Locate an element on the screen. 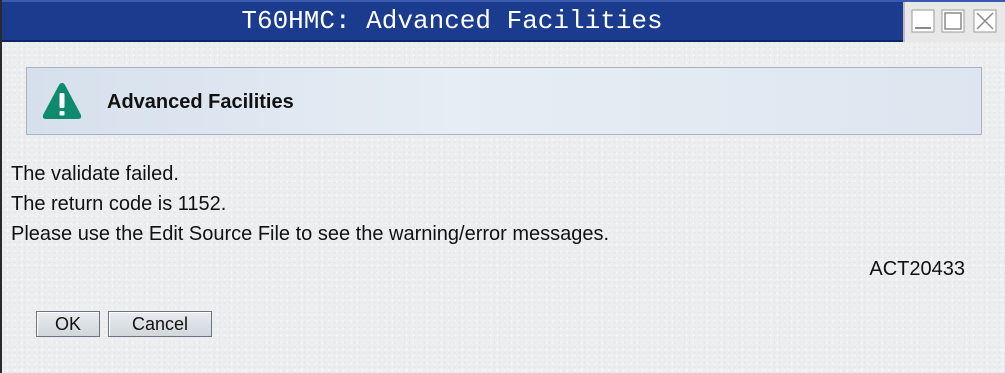 The image size is (1005, 373). warning-icon is located at coordinates (62, 101).